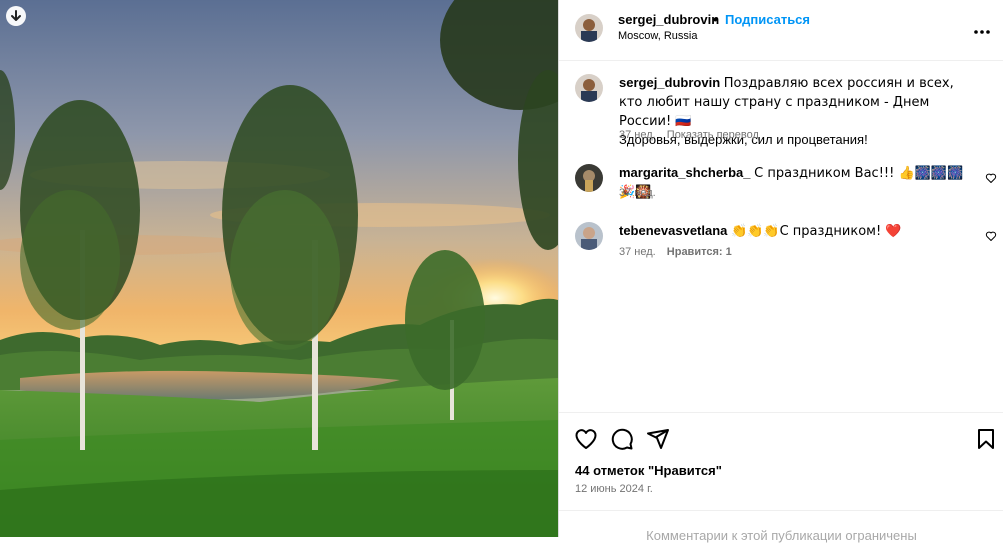 The width and height of the screenshot is (1003, 543). Describe the element at coordinates (986, 439) in the screenshot. I see `bookmark-icon` at that location.